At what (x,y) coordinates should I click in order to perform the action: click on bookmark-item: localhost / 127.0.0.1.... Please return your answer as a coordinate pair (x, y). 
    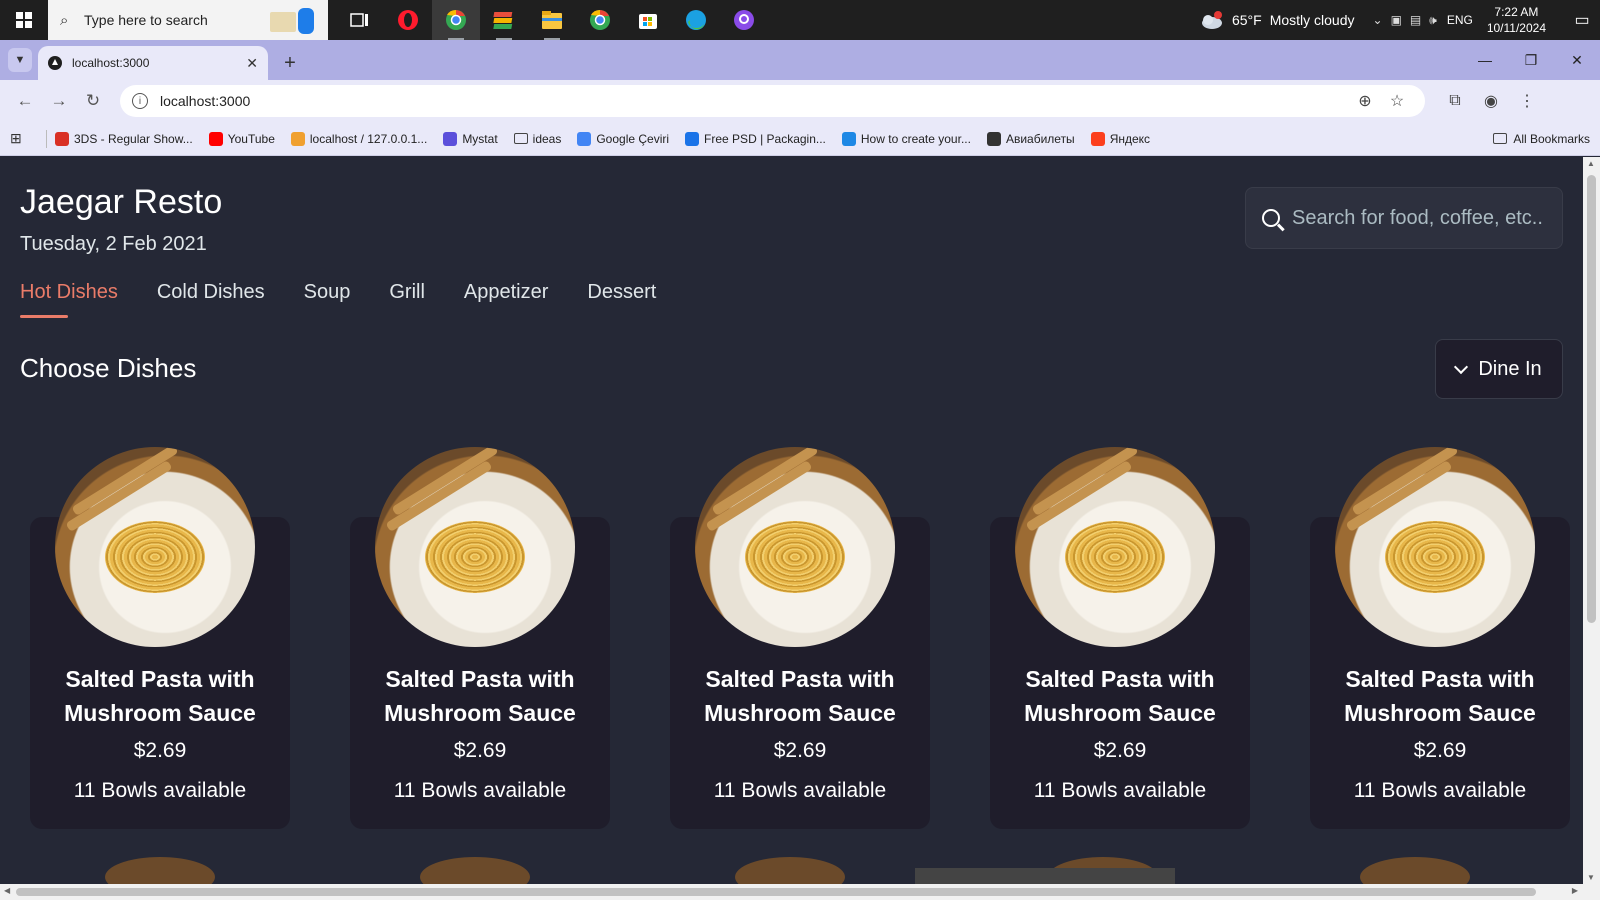
    Looking at the image, I should click on (359, 138).